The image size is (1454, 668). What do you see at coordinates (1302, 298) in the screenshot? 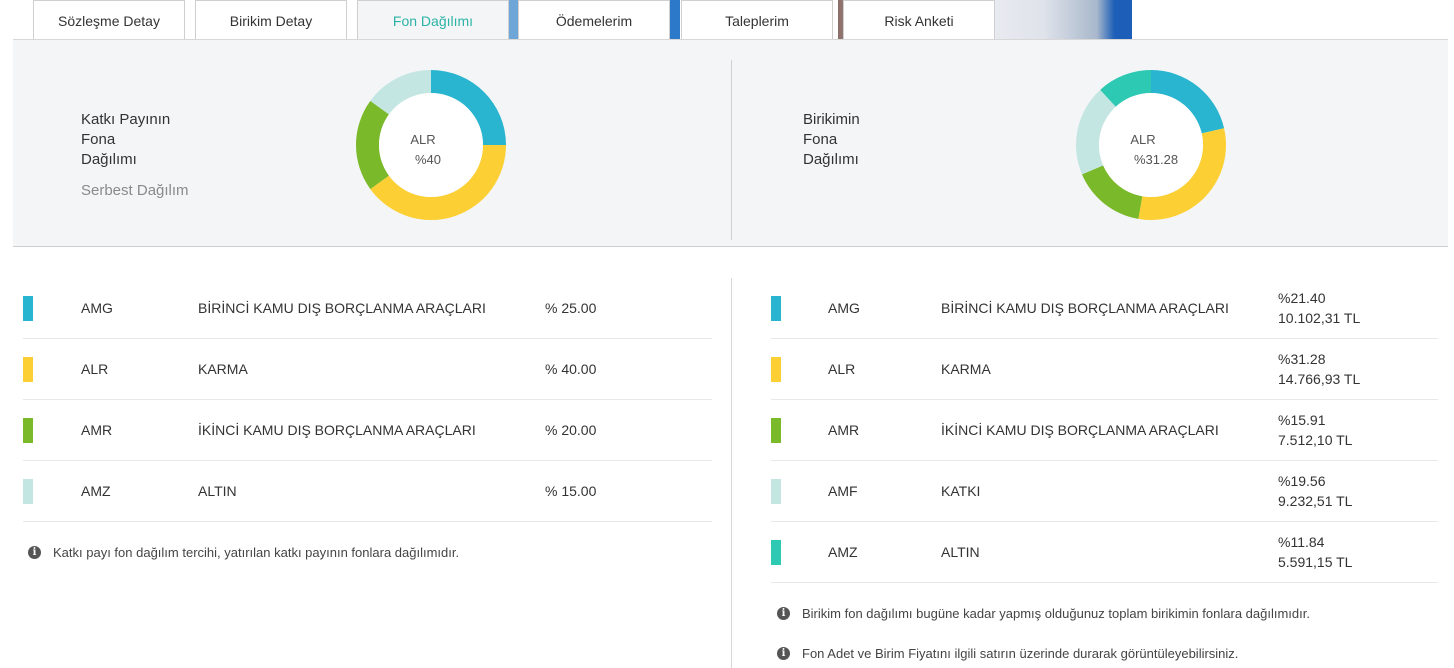
I see `fund-percentage: %21.40` at bounding box center [1302, 298].